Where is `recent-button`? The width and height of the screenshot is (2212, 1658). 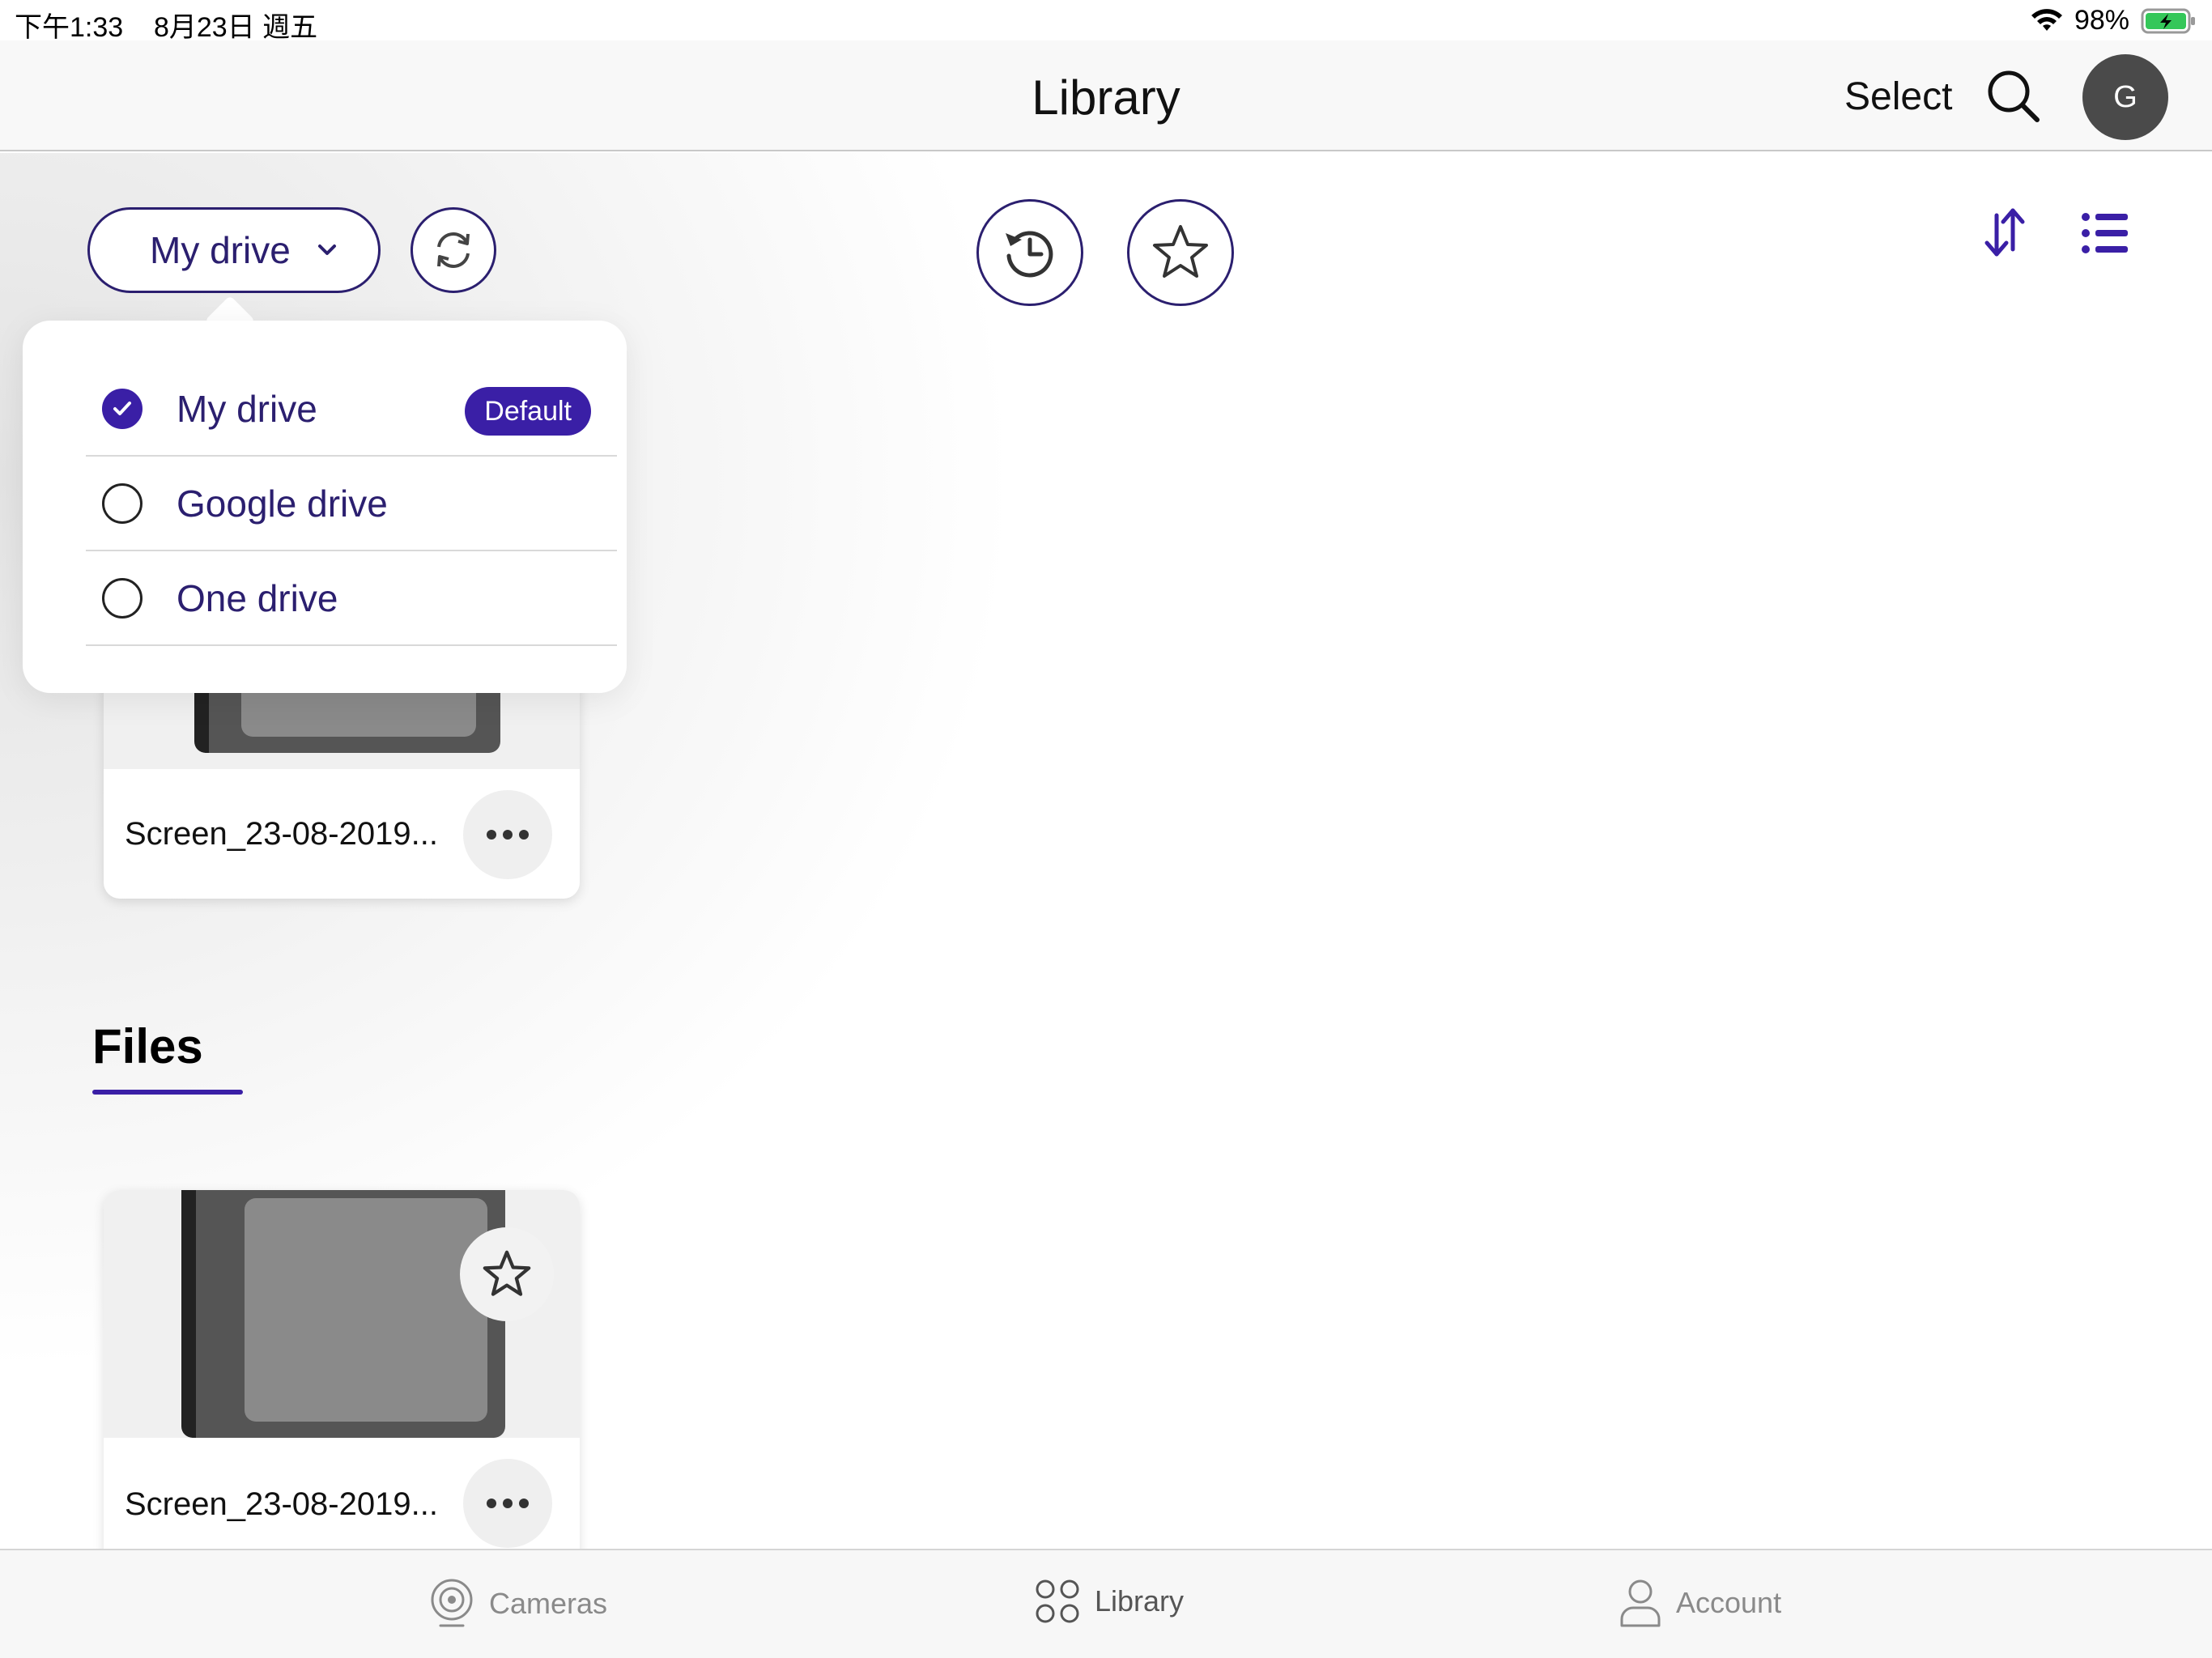
recent-button is located at coordinates (1029, 252).